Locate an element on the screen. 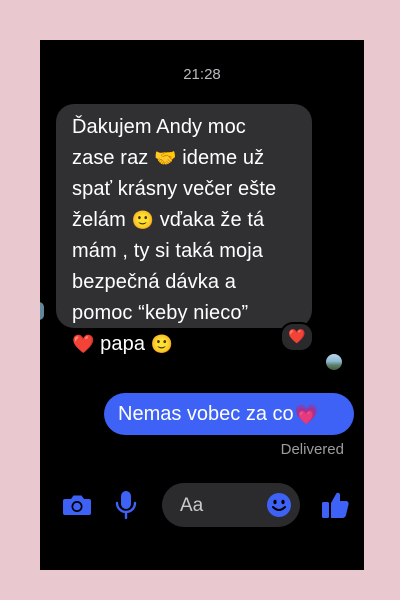 The height and width of the screenshot is (600, 400). emoji-icon is located at coordinates (279, 505).